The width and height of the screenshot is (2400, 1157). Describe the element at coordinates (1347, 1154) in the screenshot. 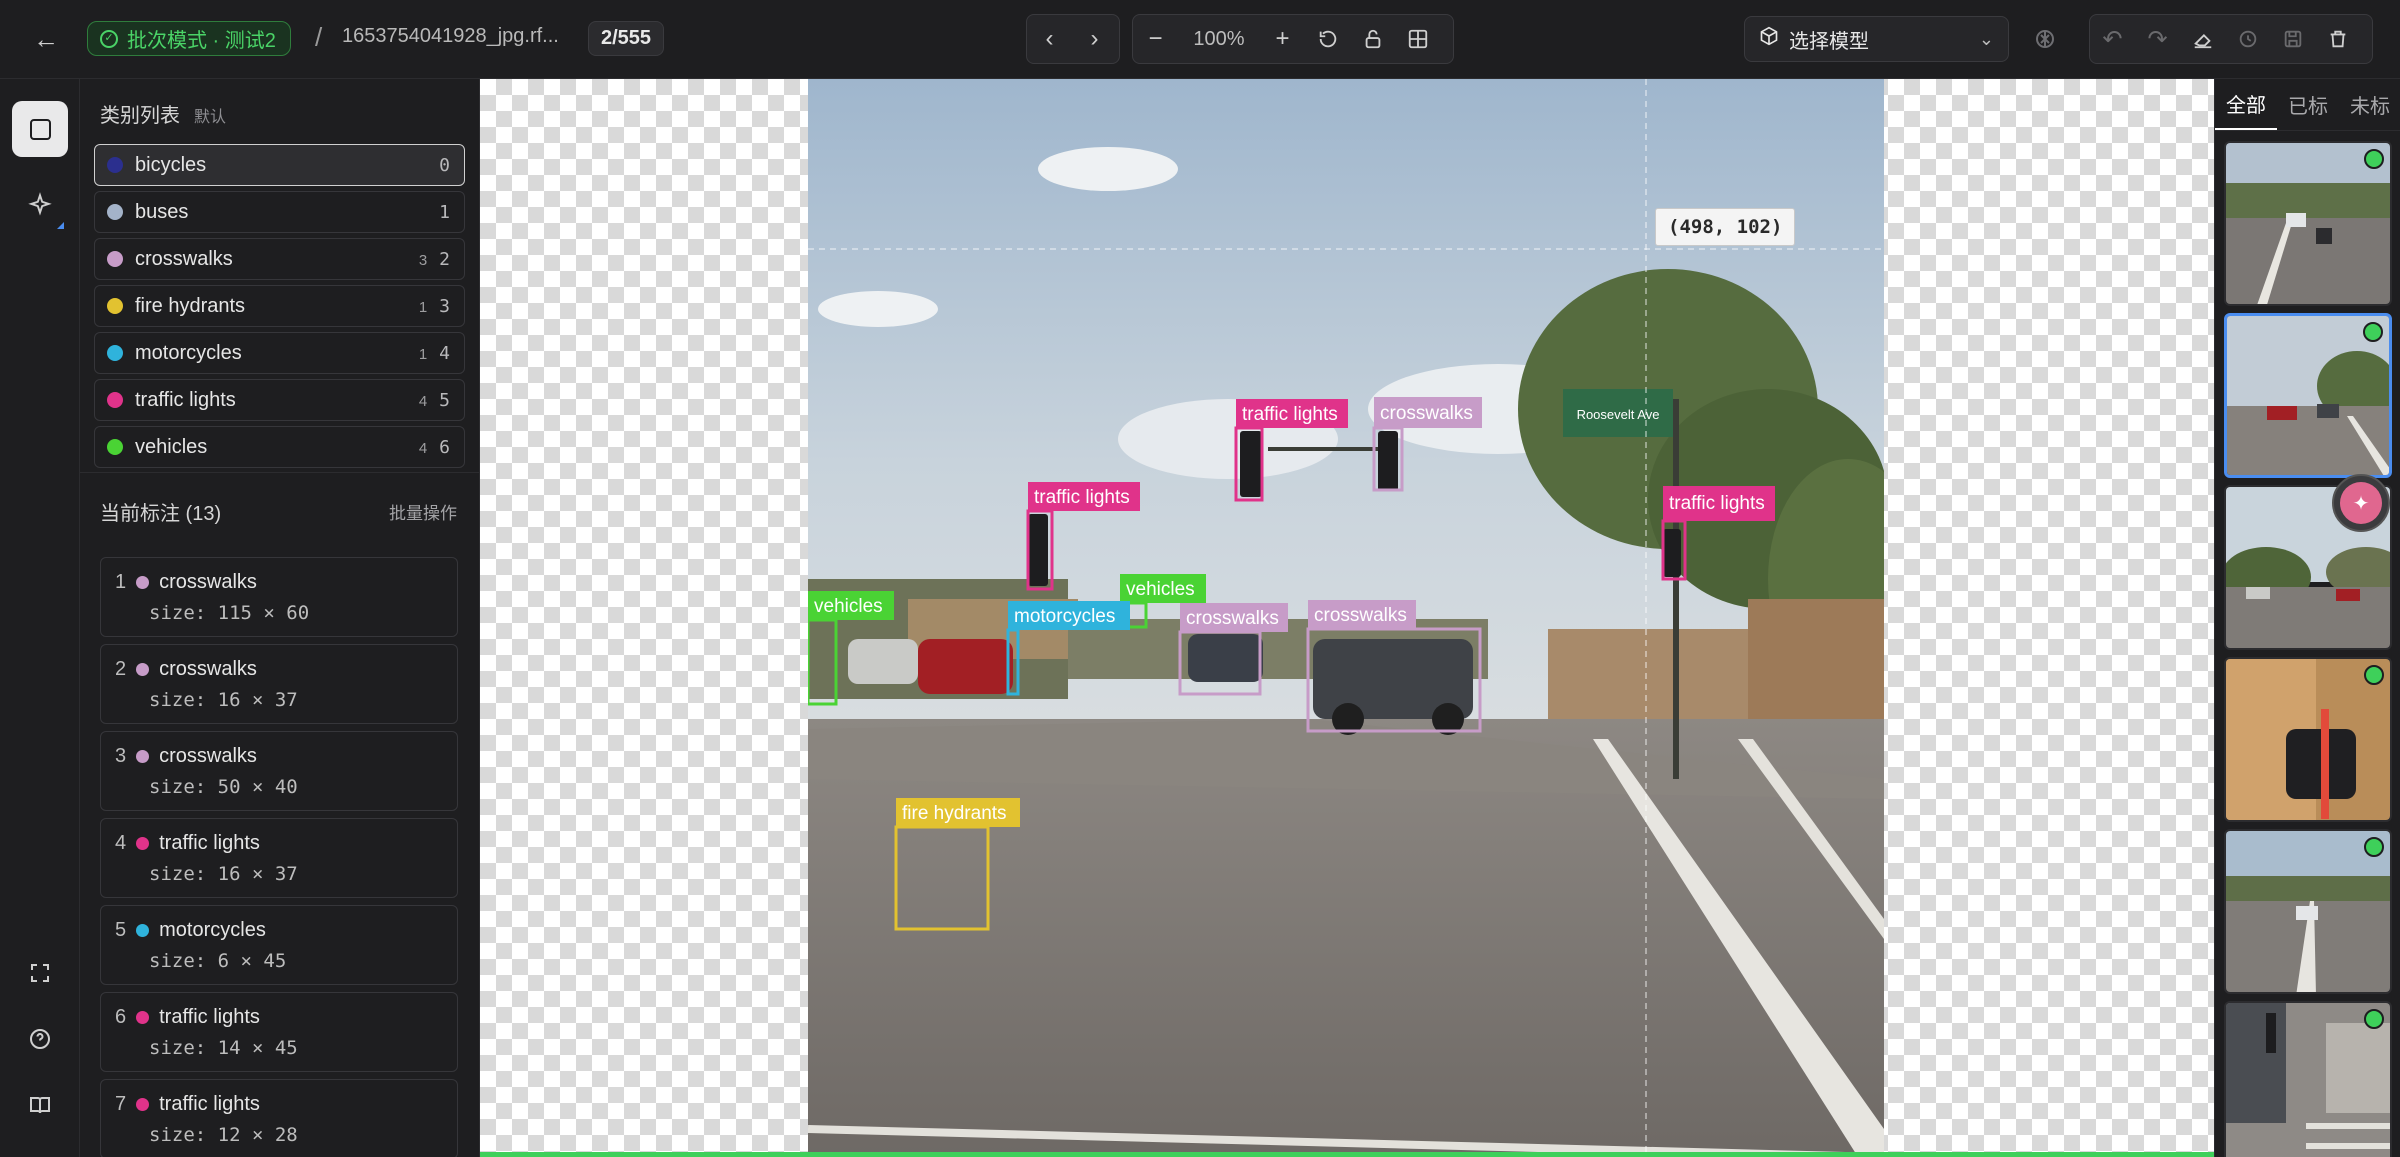

I see `progress-strip` at that location.